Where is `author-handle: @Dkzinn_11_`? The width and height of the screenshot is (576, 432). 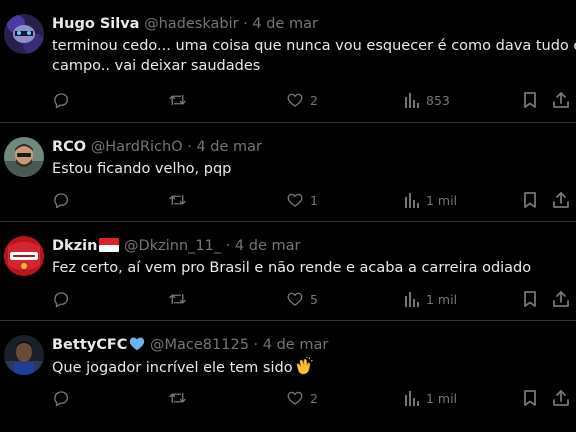
author-handle: @Dkzinn_11_ is located at coordinates (172, 246).